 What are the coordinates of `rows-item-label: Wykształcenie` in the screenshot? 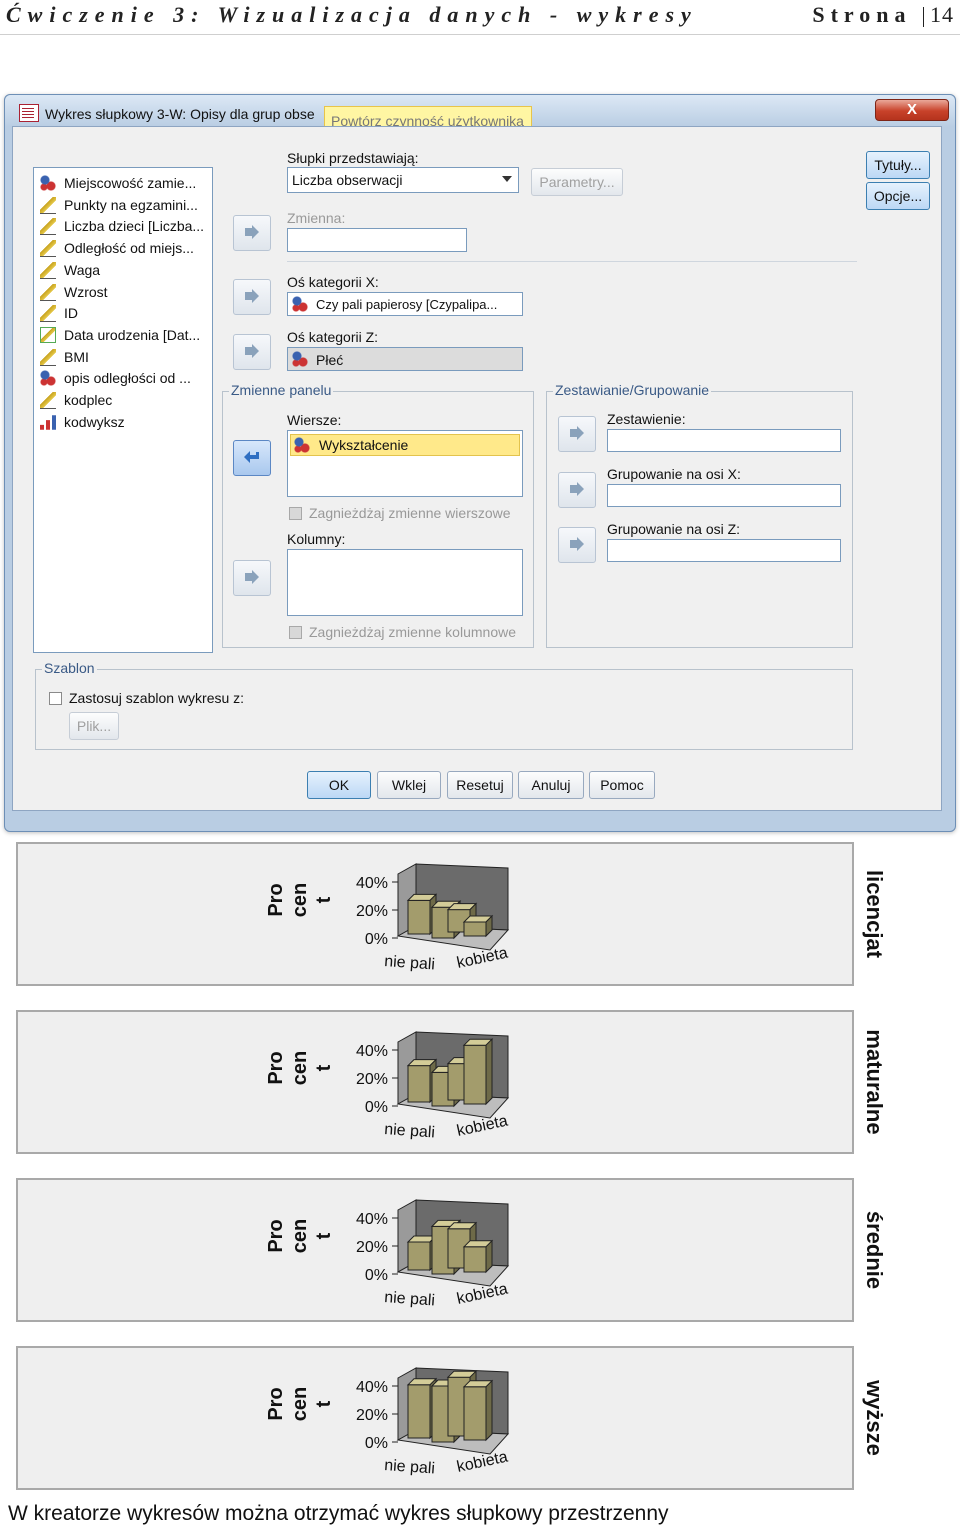 It's located at (364, 445).